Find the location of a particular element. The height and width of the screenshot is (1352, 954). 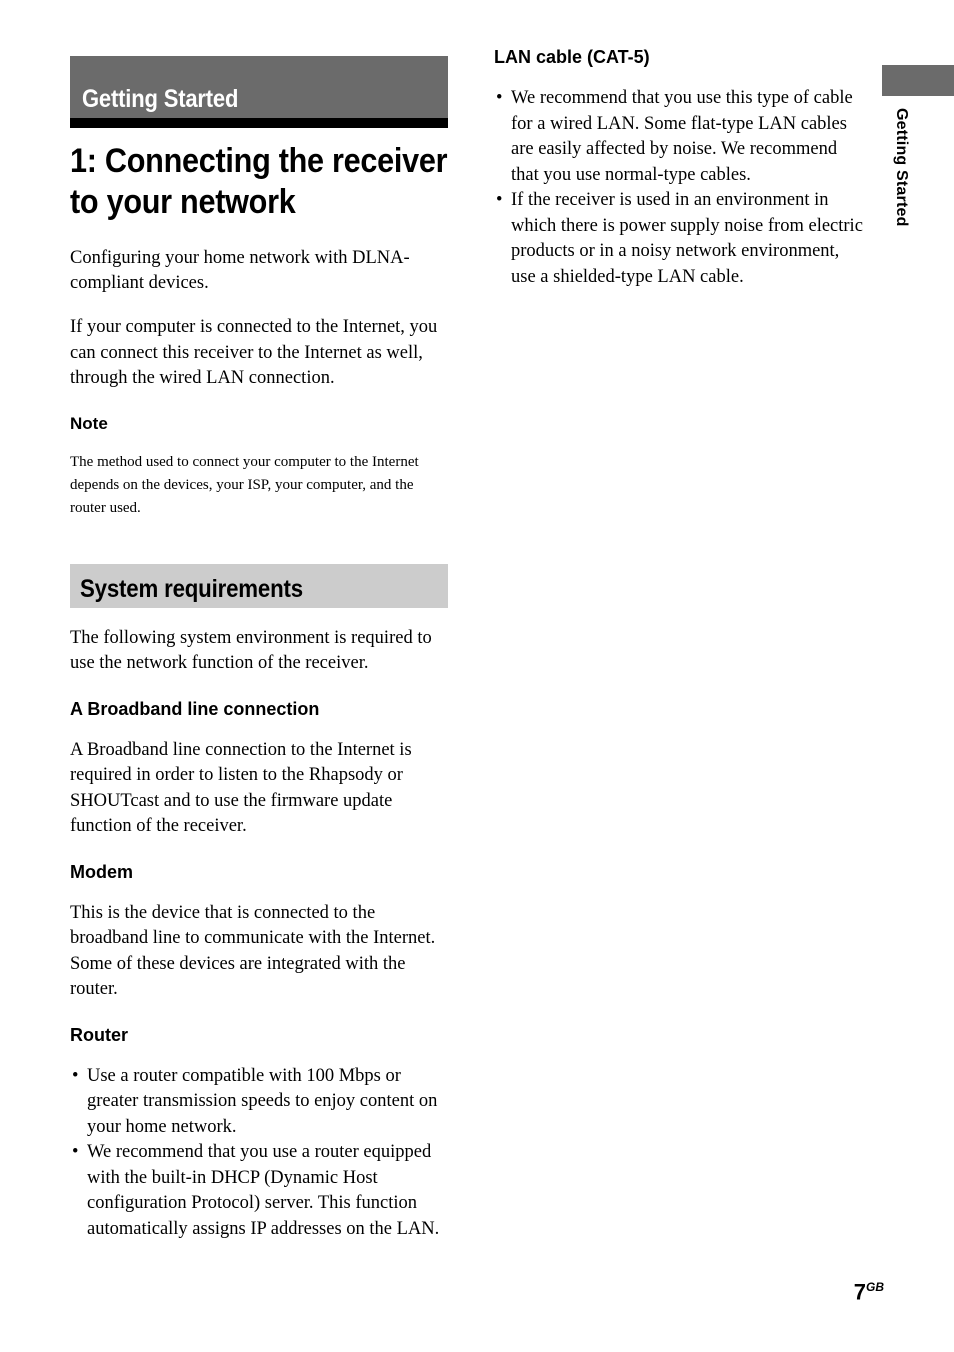

broadband-heading: A Broadband line connection is located at coordinates (195, 708).